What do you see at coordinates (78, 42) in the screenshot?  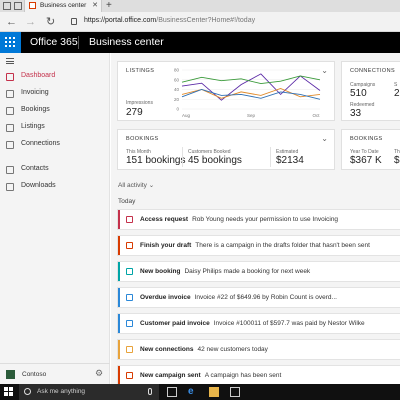 I see `header-divider` at bounding box center [78, 42].